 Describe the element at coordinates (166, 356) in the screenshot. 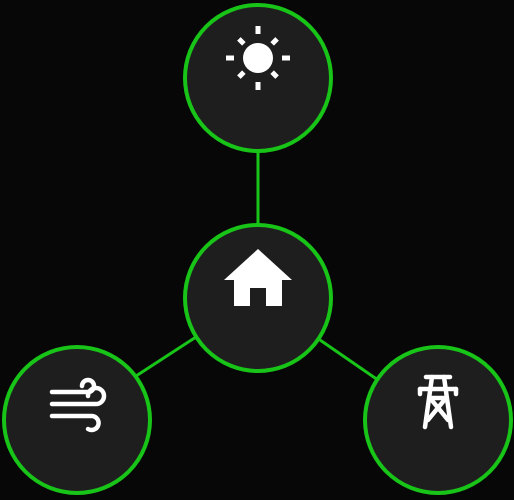

I see `connector-wind-home` at that location.